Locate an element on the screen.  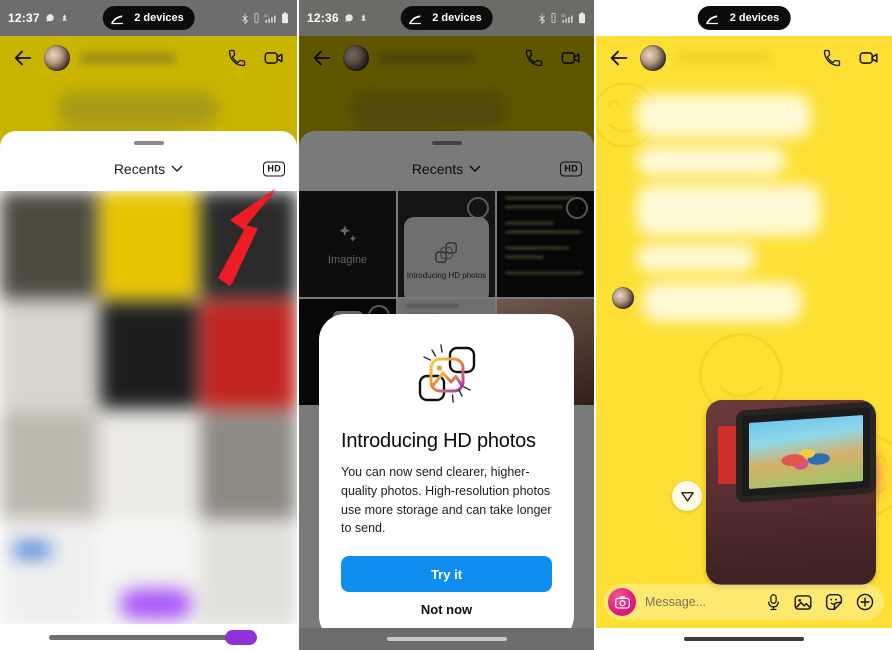
send-icon is located at coordinates (687, 496).